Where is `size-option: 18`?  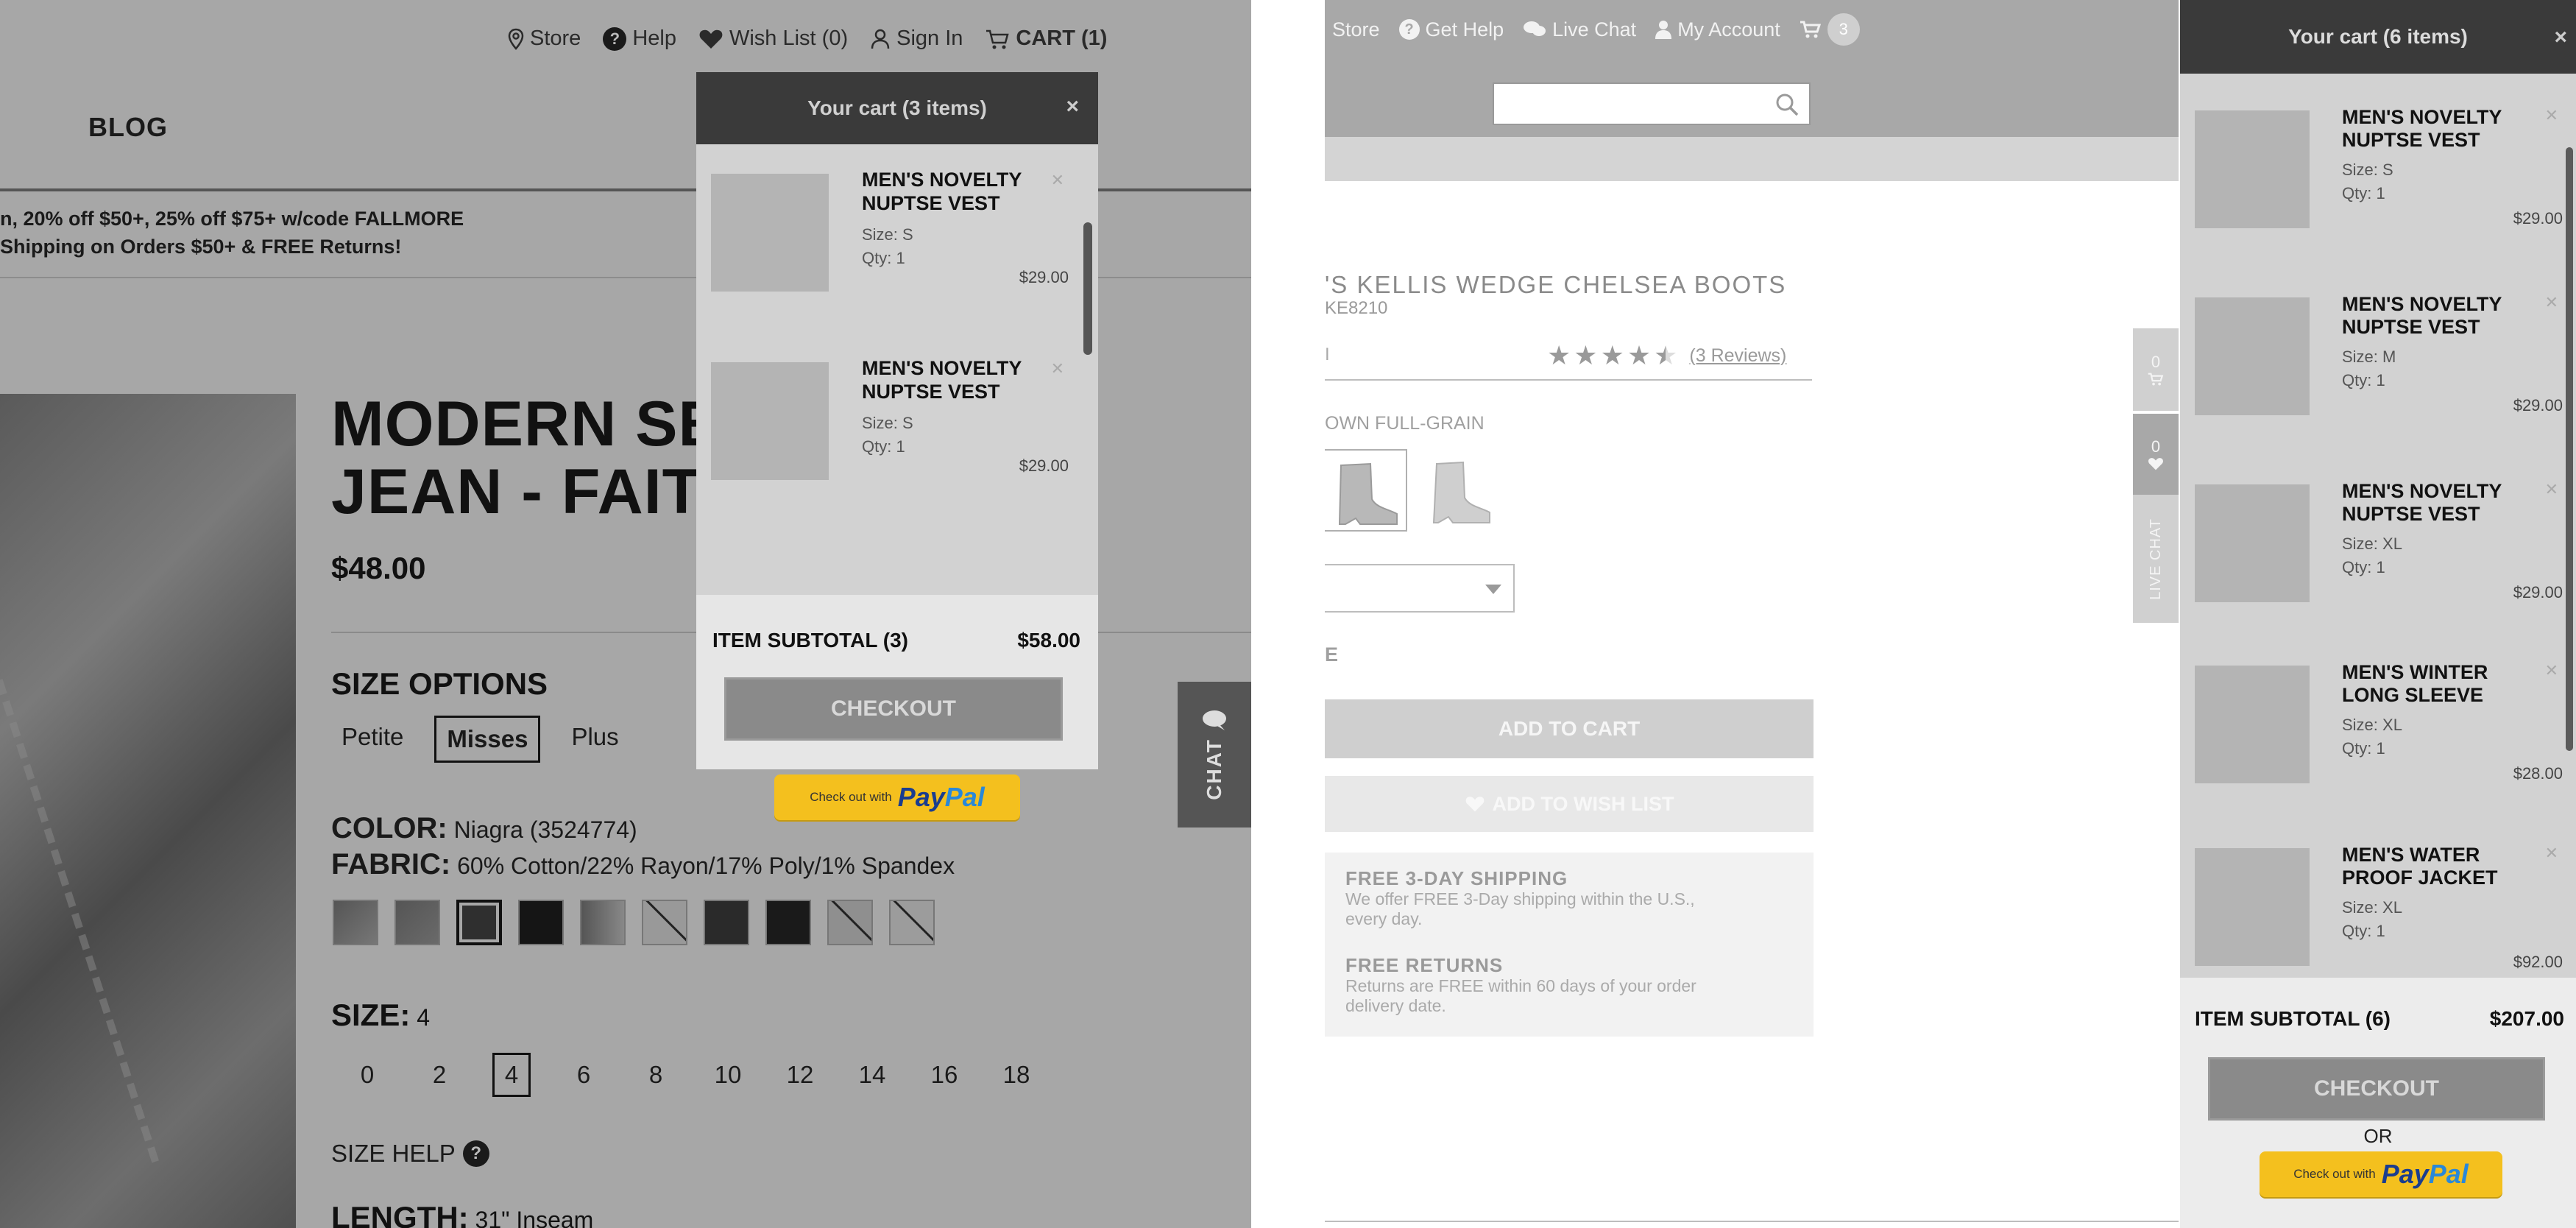
size-option: 18 is located at coordinates (1016, 1075).